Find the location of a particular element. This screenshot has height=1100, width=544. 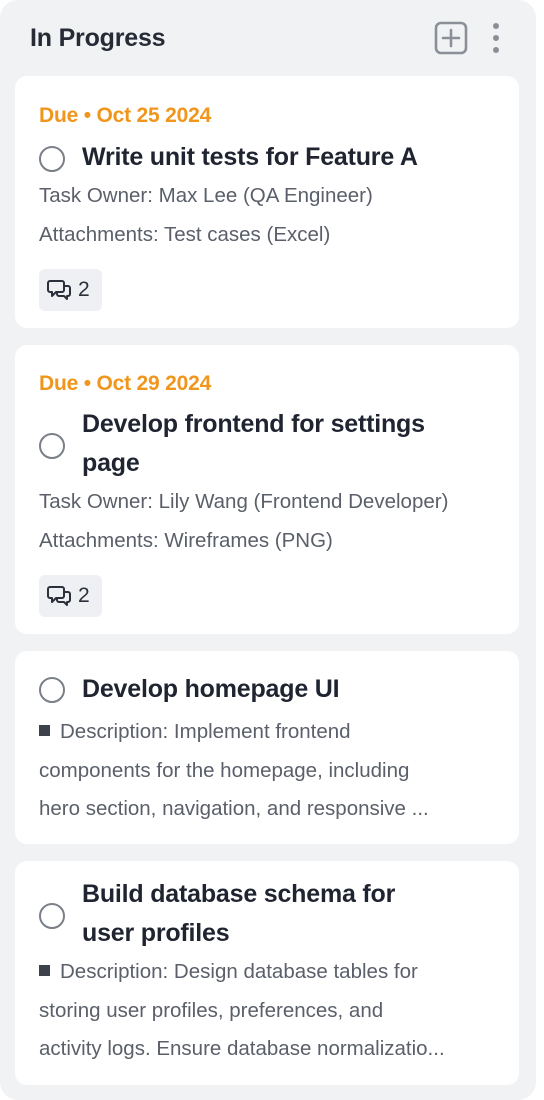

task-title-line: user profiles is located at coordinates (156, 933).